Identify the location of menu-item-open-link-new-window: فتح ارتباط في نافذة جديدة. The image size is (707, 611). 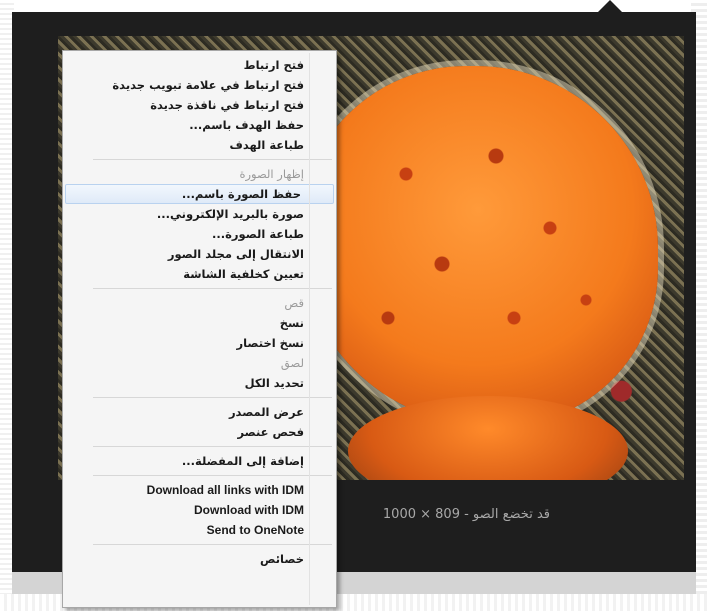
(199, 105).